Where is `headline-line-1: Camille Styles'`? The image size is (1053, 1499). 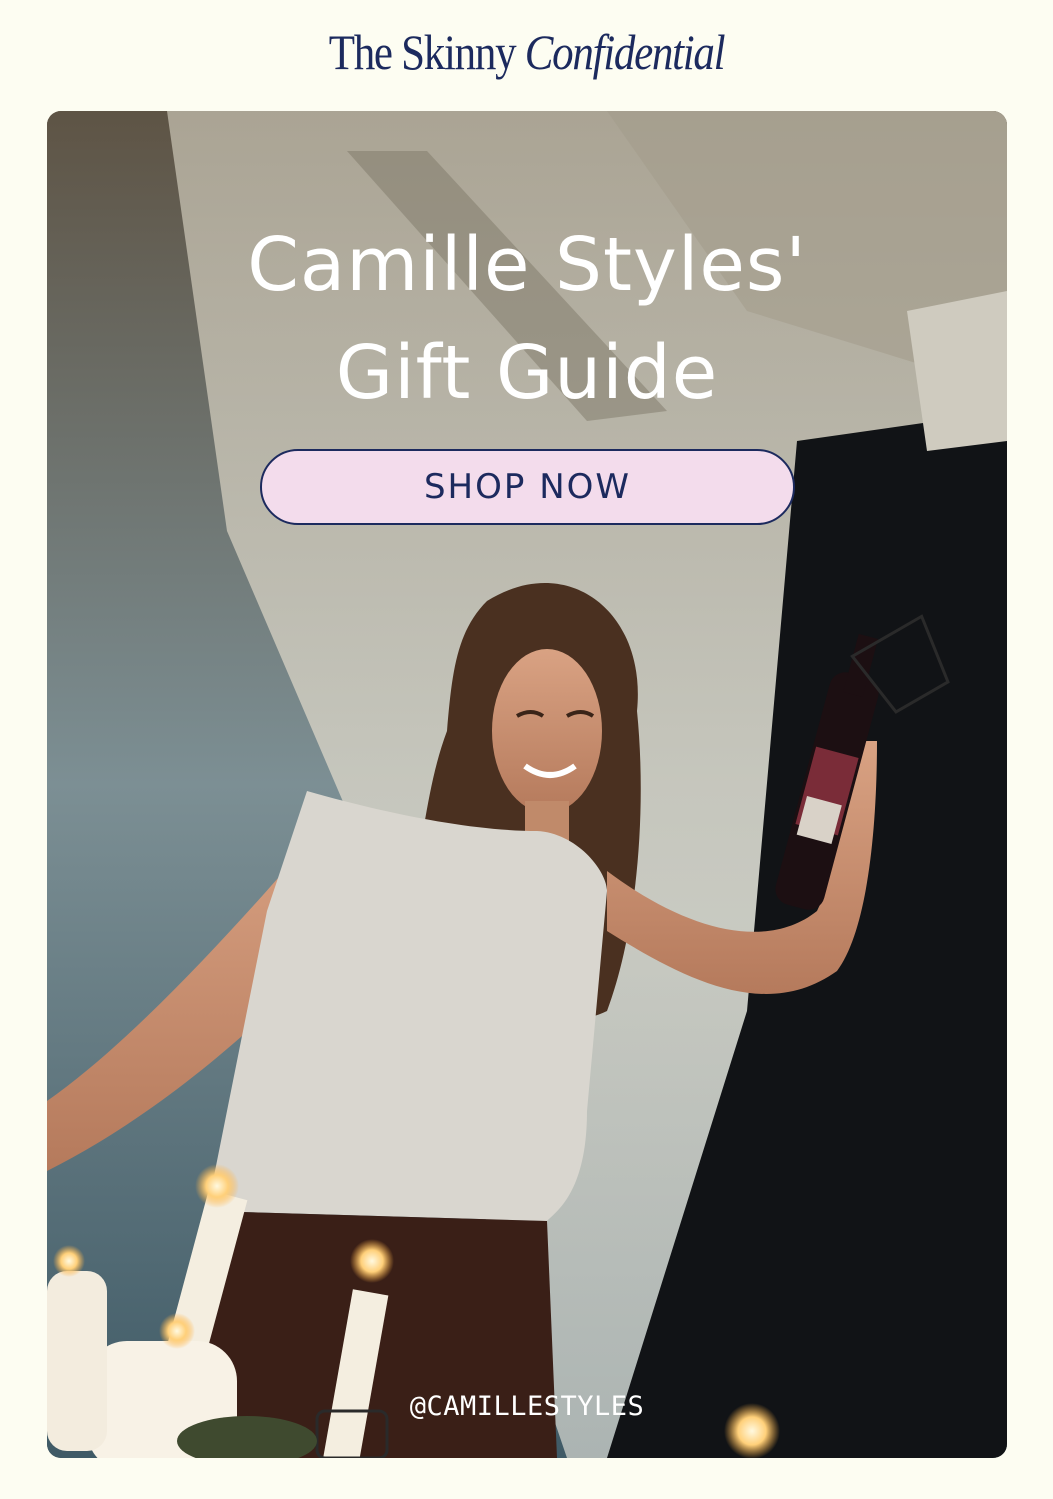
headline-line-1: Camille Styles' is located at coordinates (527, 265).